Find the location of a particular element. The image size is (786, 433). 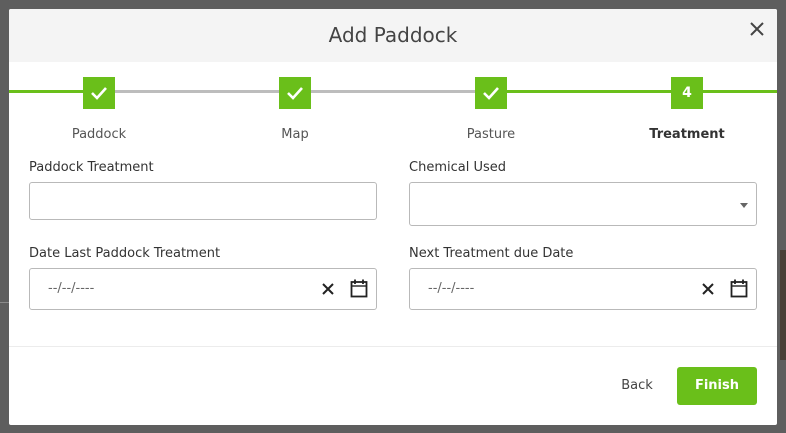

step-label-pasture: Pasture is located at coordinates (491, 134).